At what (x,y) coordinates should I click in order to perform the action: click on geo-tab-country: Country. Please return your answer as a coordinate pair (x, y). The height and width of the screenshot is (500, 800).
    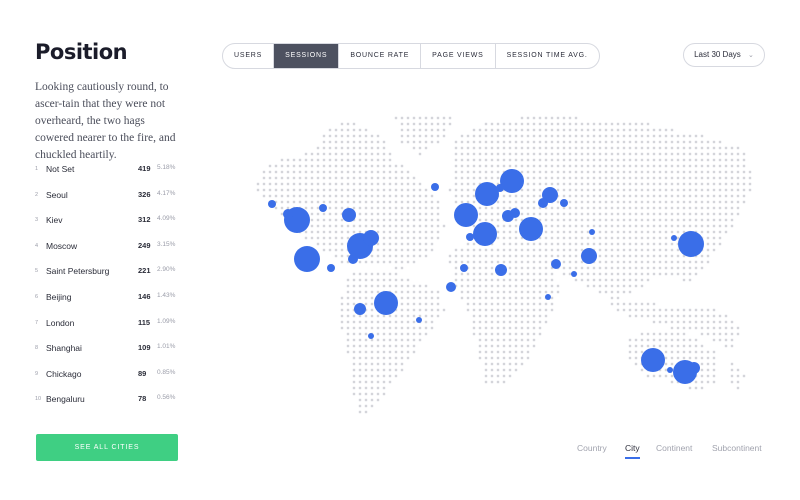
    Looking at the image, I should click on (592, 448).